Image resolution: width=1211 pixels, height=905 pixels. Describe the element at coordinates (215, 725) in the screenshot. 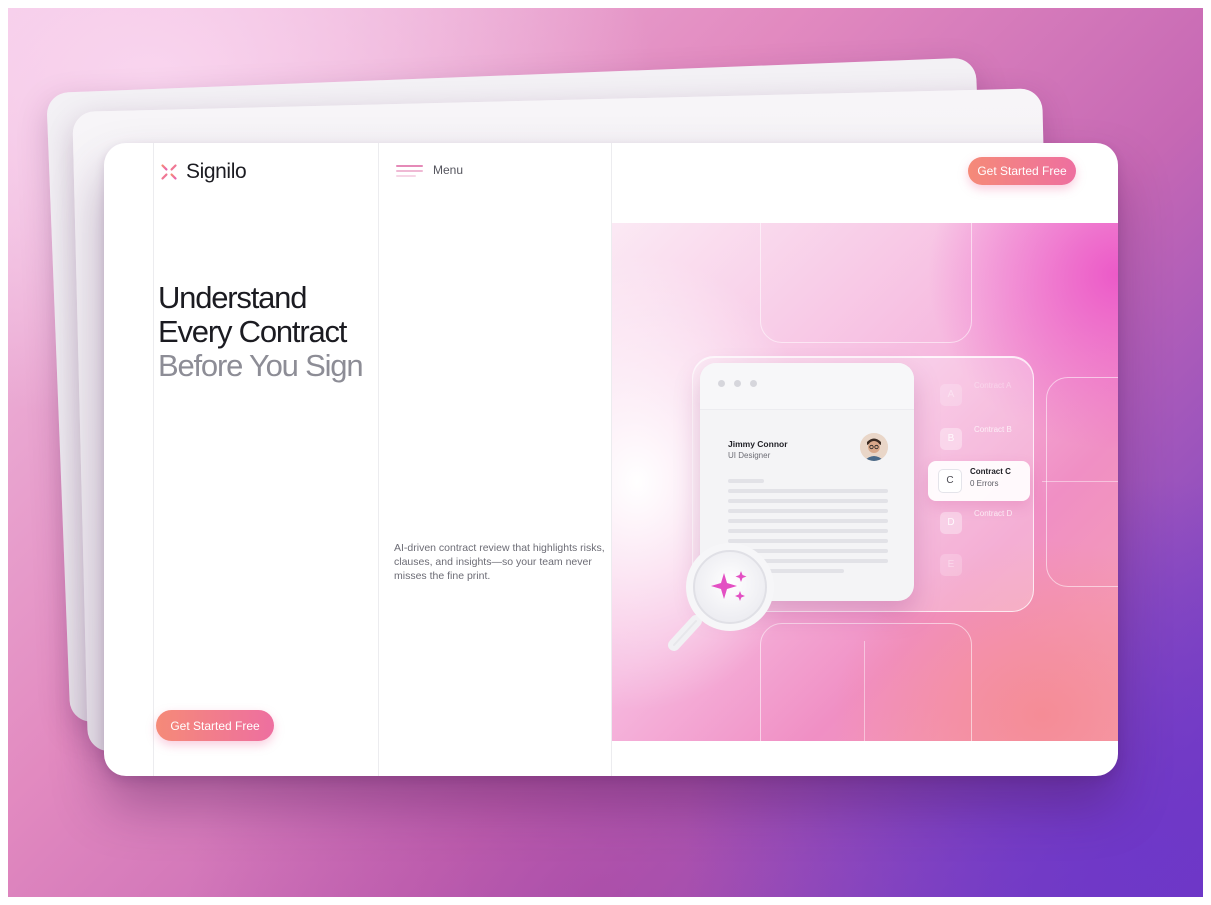

I see `hero-get-started-button: Get Started Free` at that location.